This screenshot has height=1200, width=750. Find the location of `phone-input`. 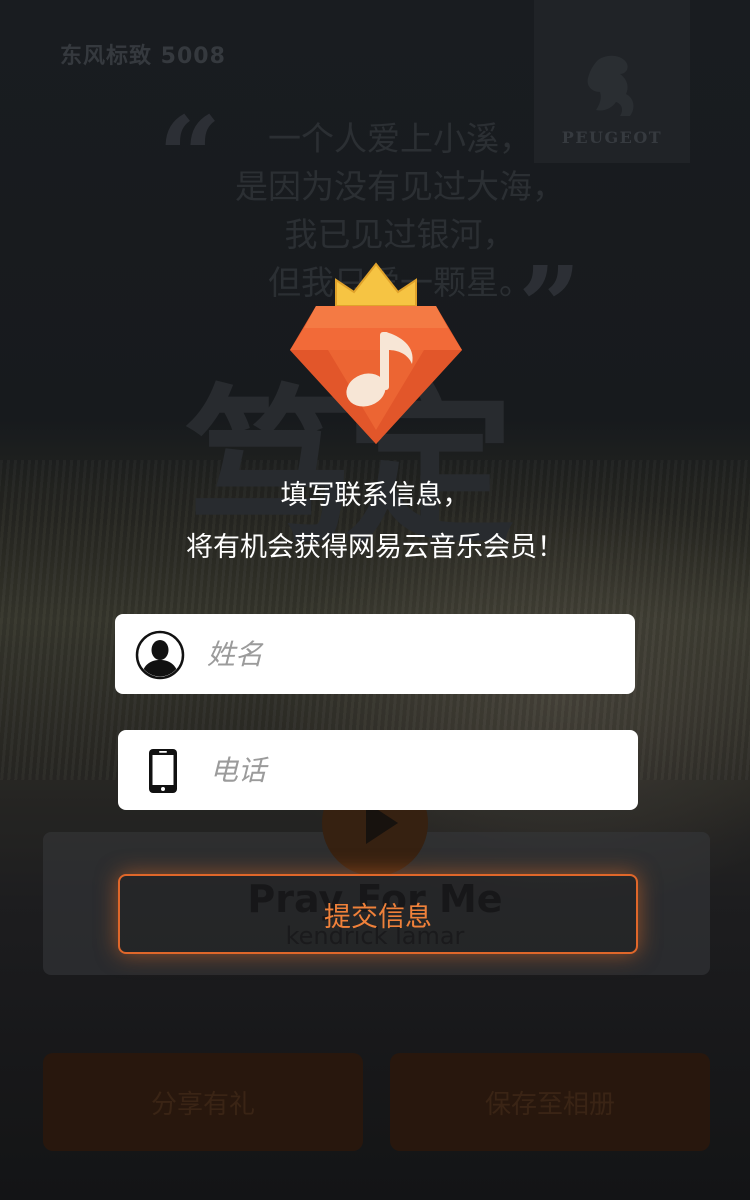

phone-input is located at coordinates (415, 770).